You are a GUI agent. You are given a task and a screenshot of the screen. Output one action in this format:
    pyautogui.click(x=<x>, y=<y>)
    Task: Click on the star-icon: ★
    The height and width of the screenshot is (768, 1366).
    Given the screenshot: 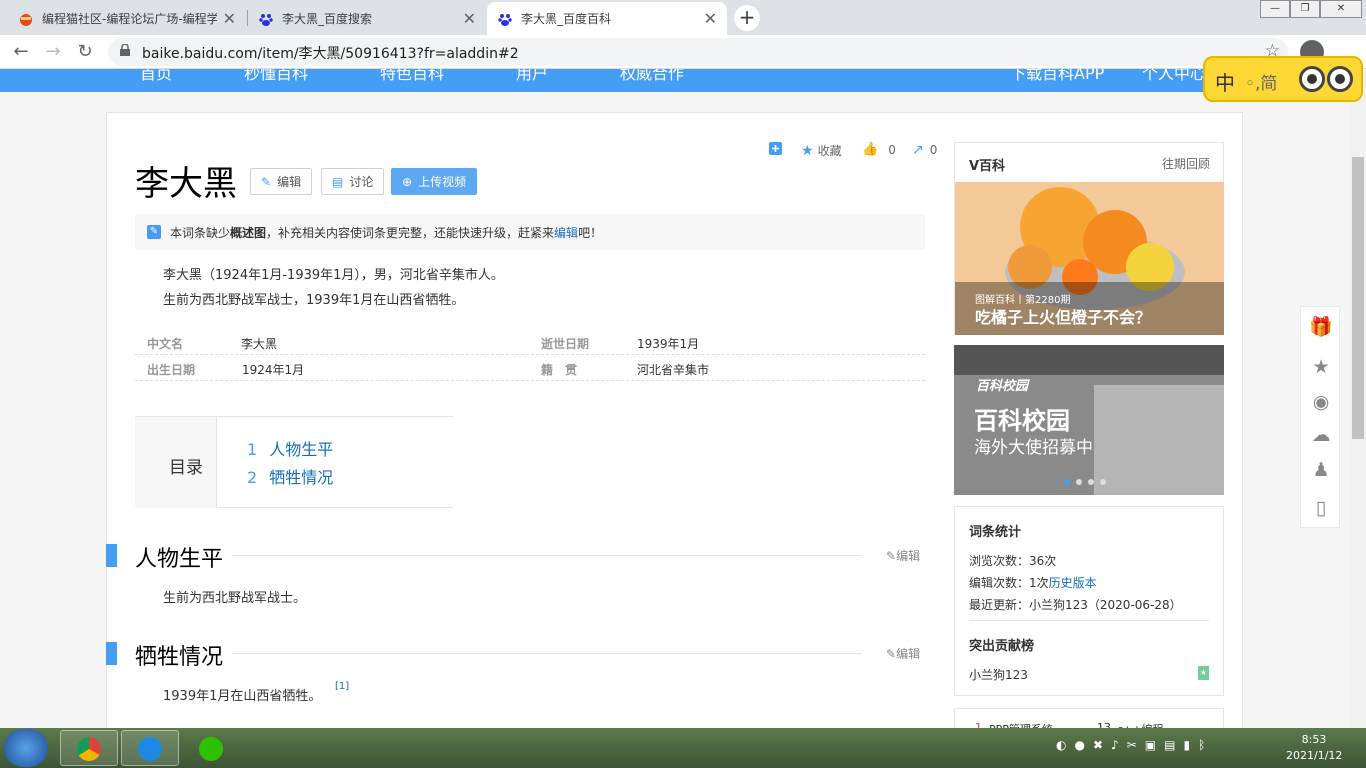 What is the action you would take?
    pyautogui.click(x=1321, y=367)
    